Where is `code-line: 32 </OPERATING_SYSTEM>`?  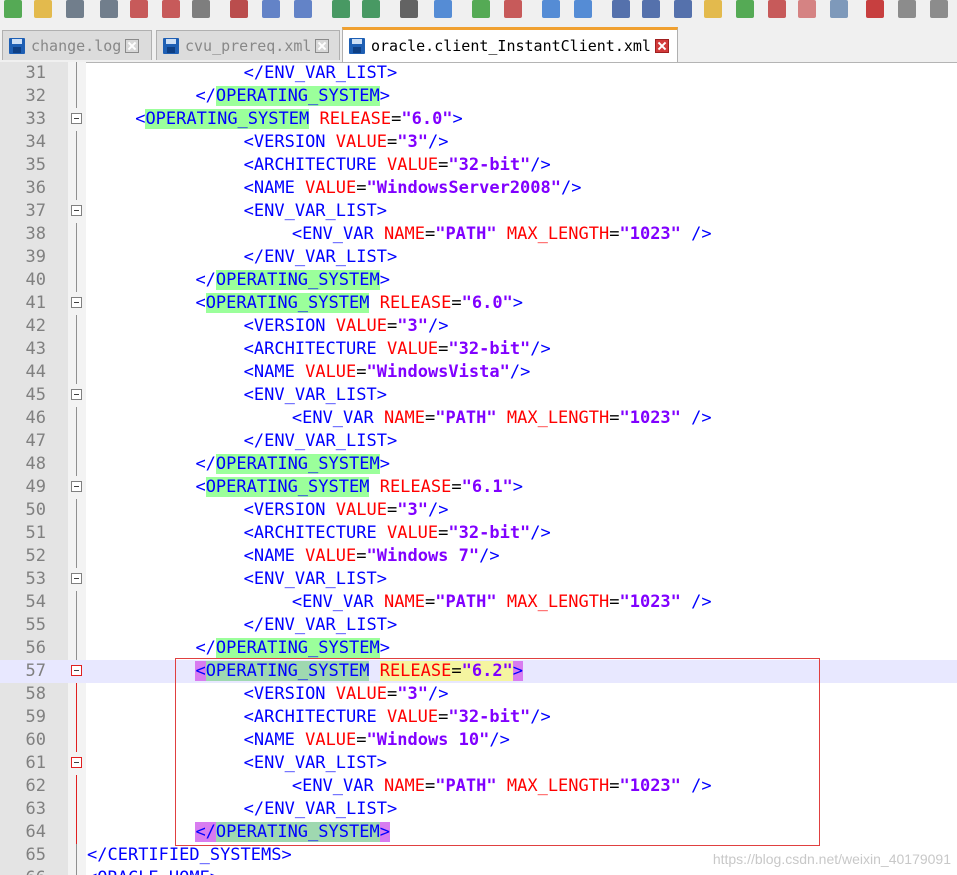
code-line: 32 </OPERATING_SYSTEM> is located at coordinates (478, 96).